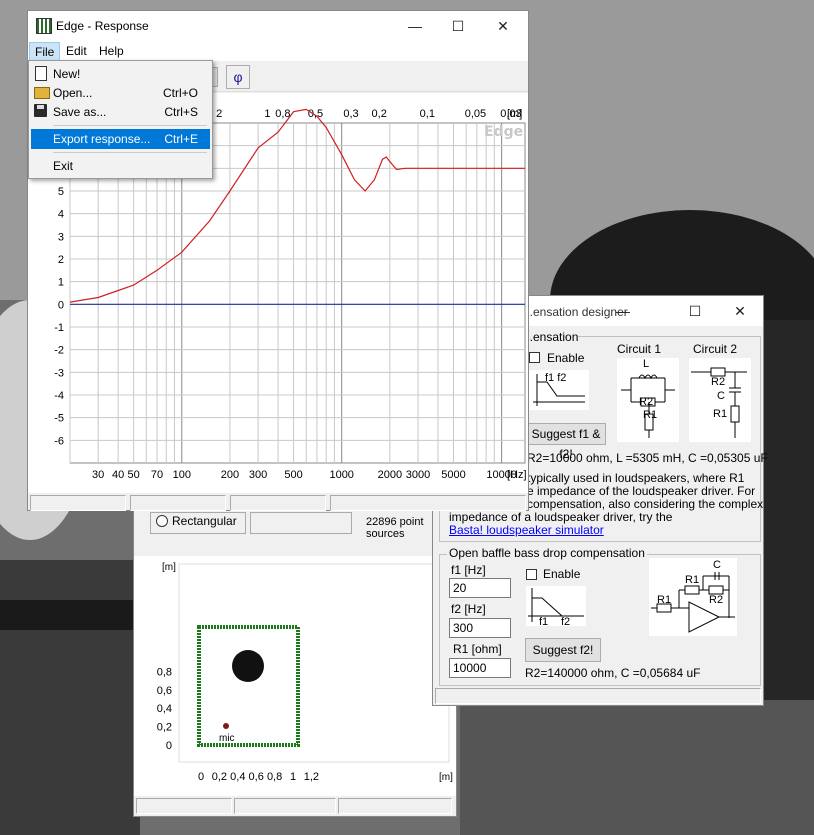 Image resolution: width=814 pixels, height=835 pixels. I want to click on point-sources-label: 22896 point sources, so click(395, 528).